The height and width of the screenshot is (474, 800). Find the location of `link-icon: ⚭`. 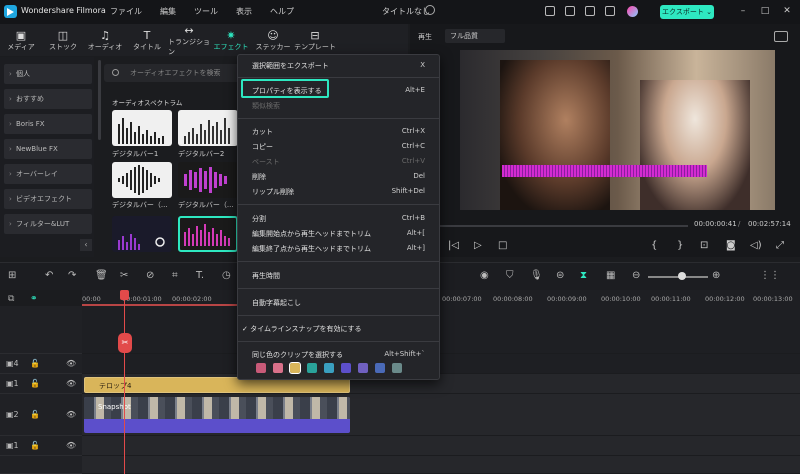

link-icon: ⚭ is located at coordinates (34, 299).